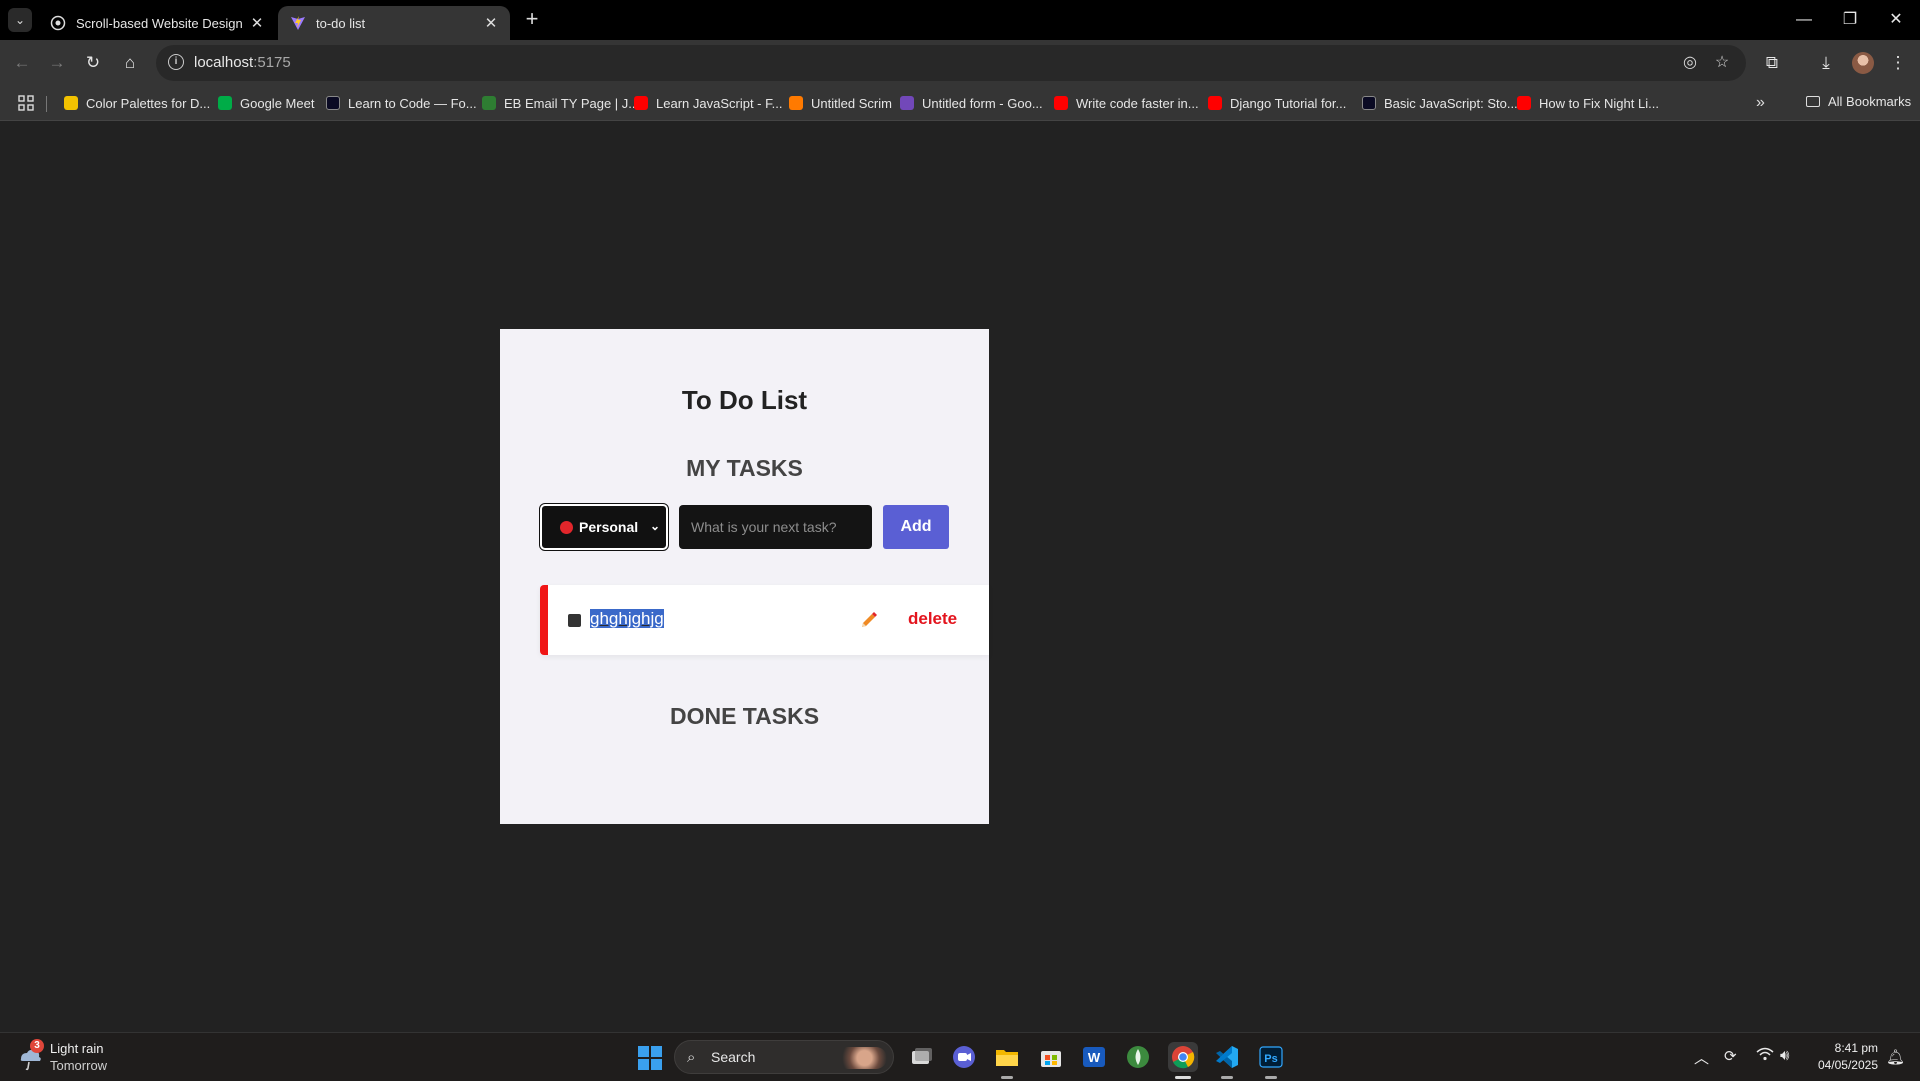 Image resolution: width=1920 pixels, height=1081 pixels. I want to click on google-forms-icon, so click(907, 103).